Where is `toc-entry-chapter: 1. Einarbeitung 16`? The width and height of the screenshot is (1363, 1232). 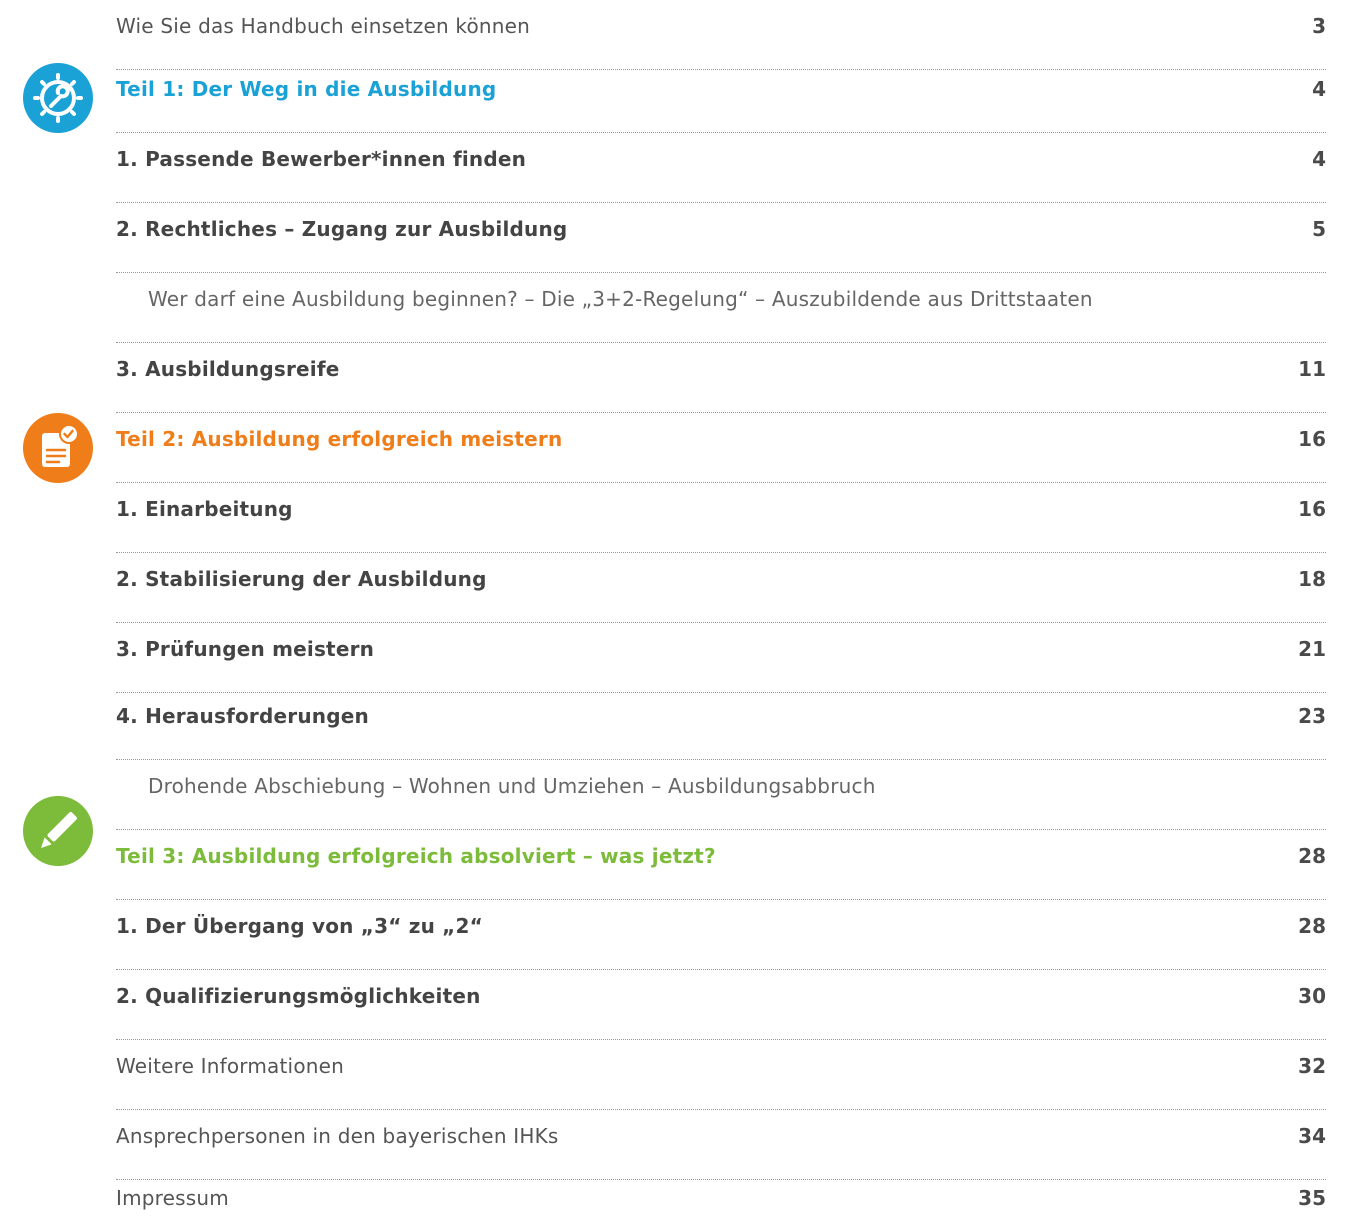
toc-entry-chapter: 1. Einarbeitung 16 is located at coordinates (721, 518).